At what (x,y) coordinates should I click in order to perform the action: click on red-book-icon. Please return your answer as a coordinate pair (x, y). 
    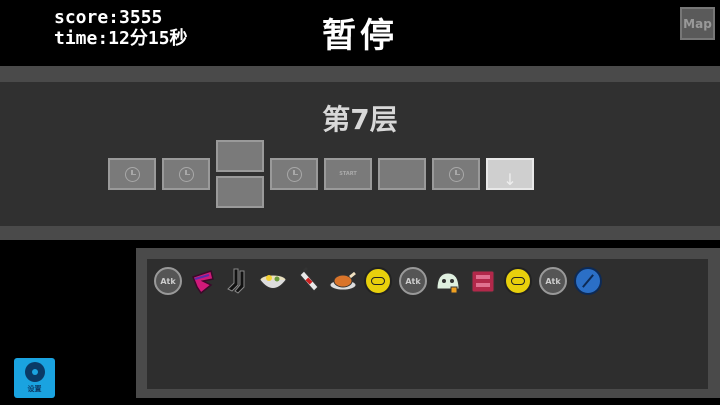
    Looking at the image, I should click on (483, 281).